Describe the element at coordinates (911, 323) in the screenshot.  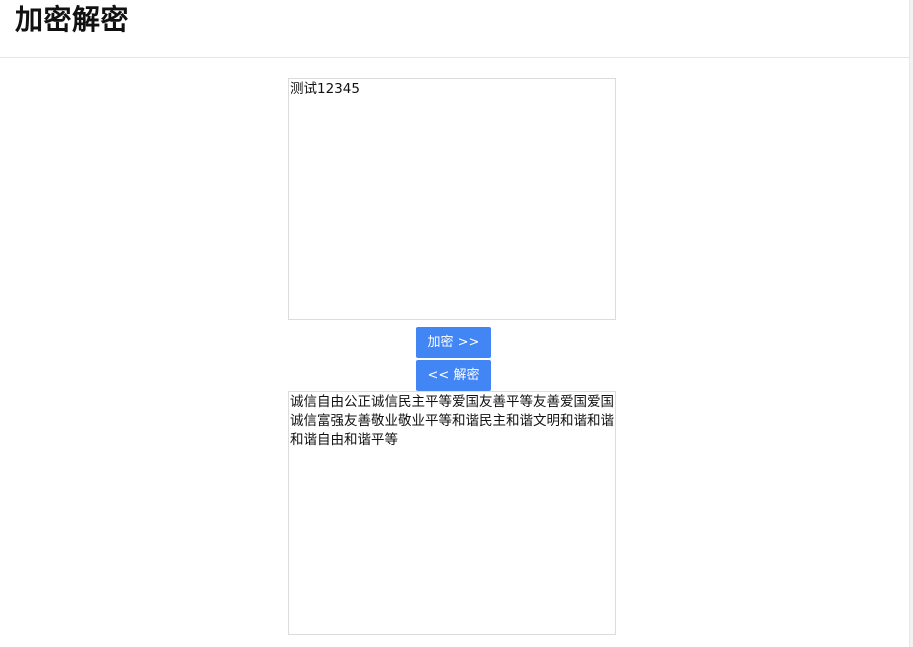
I see `page-scrollbar` at that location.